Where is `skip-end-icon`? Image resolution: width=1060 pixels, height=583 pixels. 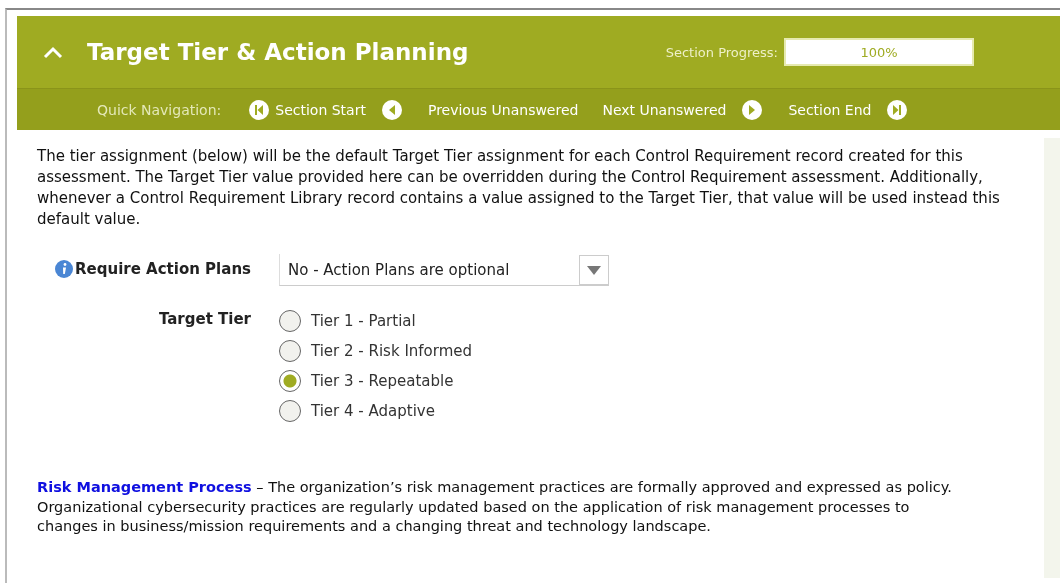 skip-end-icon is located at coordinates (897, 109).